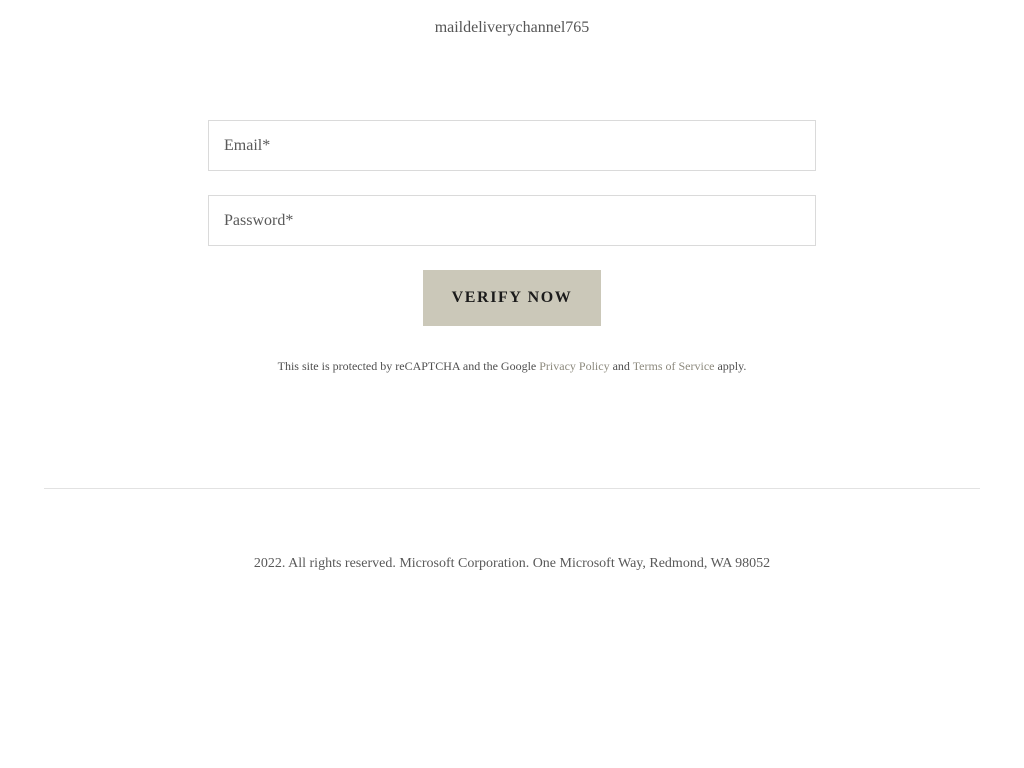 The image size is (1024, 768). Describe the element at coordinates (674, 366) in the screenshot. I see `terms-of-service-link: Terms of Service` at that location.